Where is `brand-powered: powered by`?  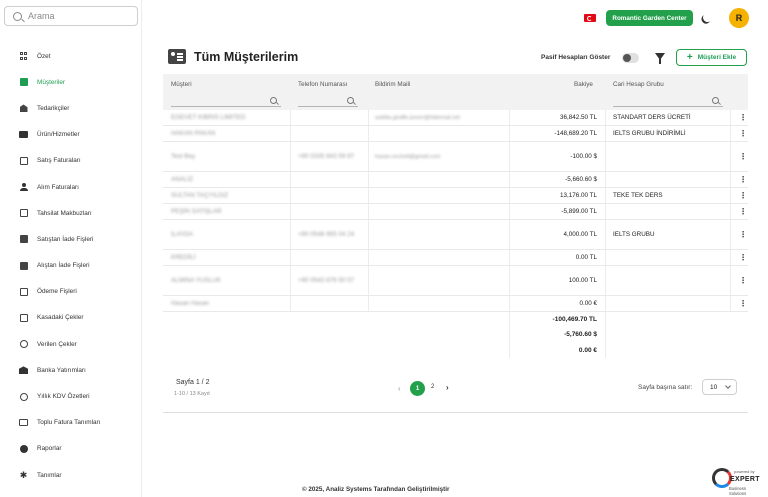 brand-powered: powered by is located at coordinates (744, 471).